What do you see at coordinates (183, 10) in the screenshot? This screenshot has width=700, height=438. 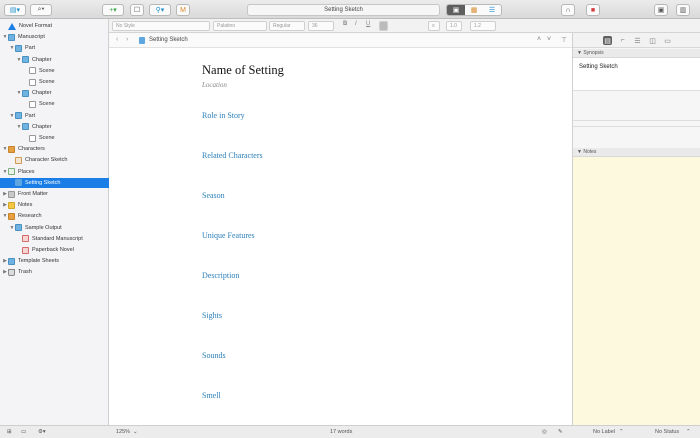 I see `compile-button: M` at bounding box center [183, 10].